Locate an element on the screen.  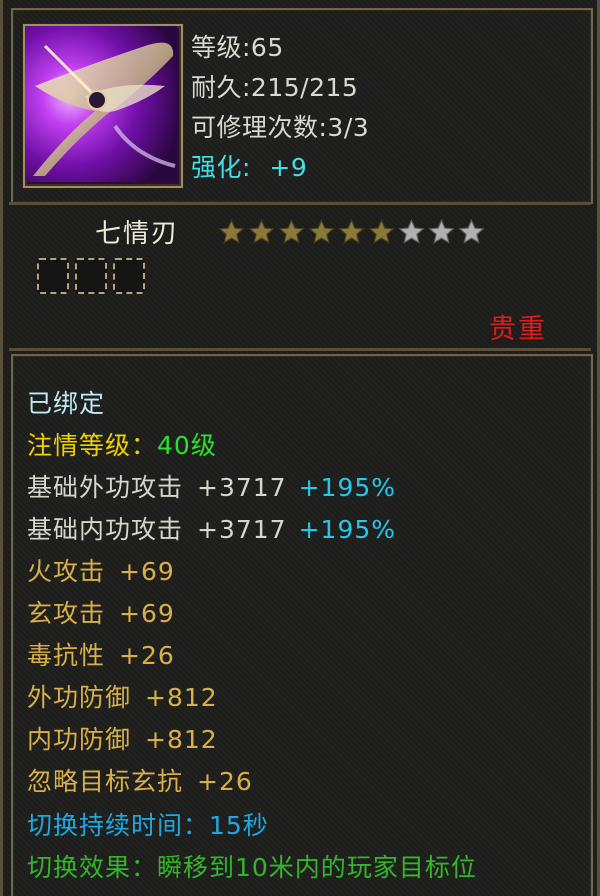
rarity-label: 贵重 is located at coordinates (518, 329).